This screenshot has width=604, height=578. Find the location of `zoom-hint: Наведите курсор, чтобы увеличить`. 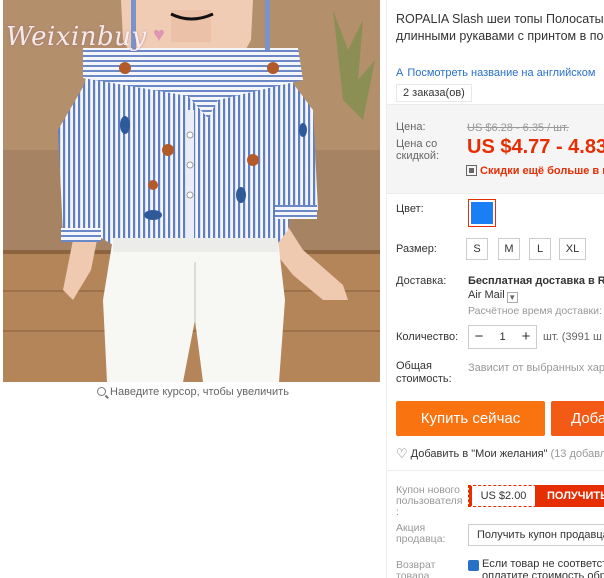

zoom-hint: Наведите курсор, чтобы увеличить is located at coordinates (193, 392).